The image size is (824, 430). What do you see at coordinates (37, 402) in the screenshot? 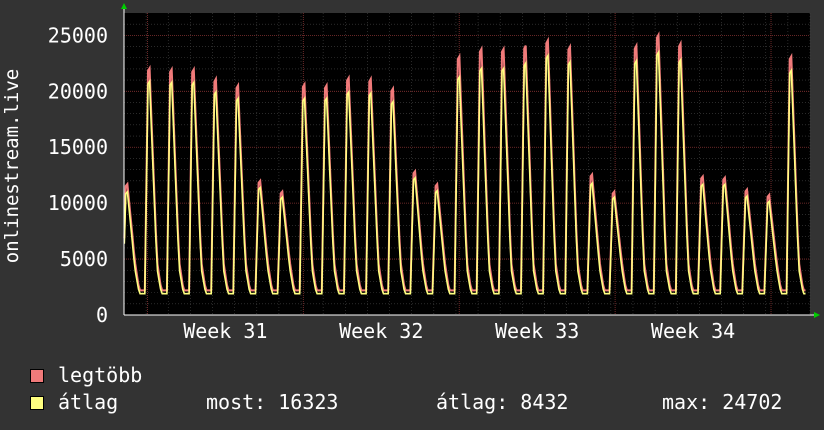
I see `legend-swatch-atlag` at bounding box center [37, 402].